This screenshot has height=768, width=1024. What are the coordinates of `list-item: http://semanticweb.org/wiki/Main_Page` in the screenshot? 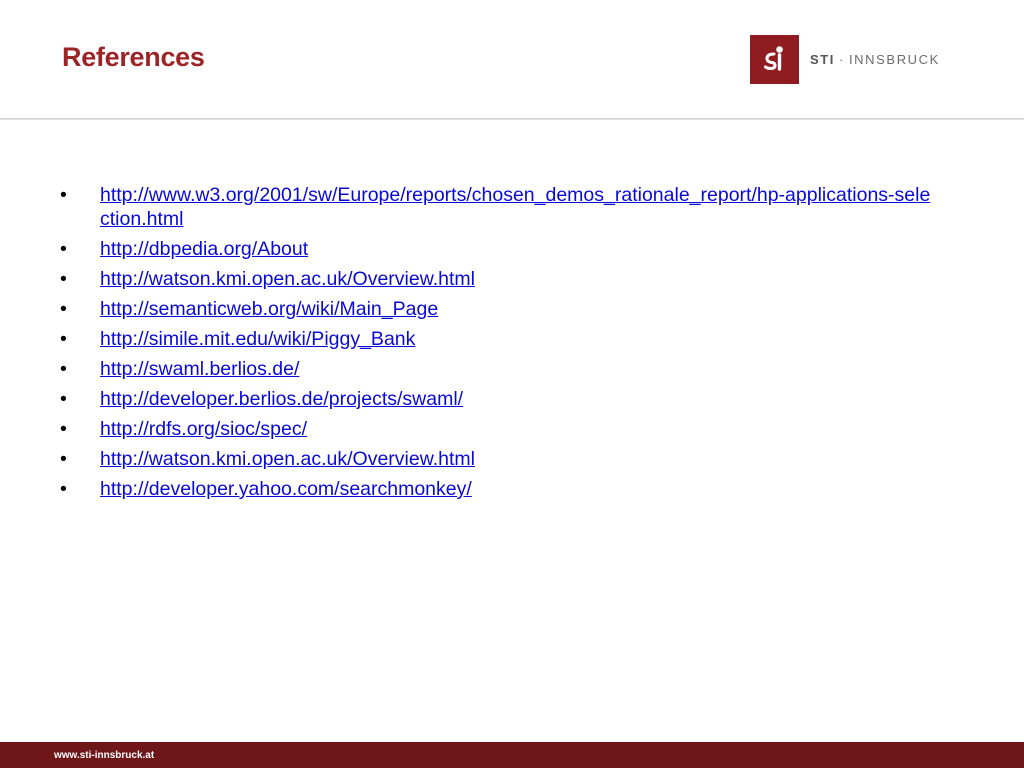 It's located at (498, 309).